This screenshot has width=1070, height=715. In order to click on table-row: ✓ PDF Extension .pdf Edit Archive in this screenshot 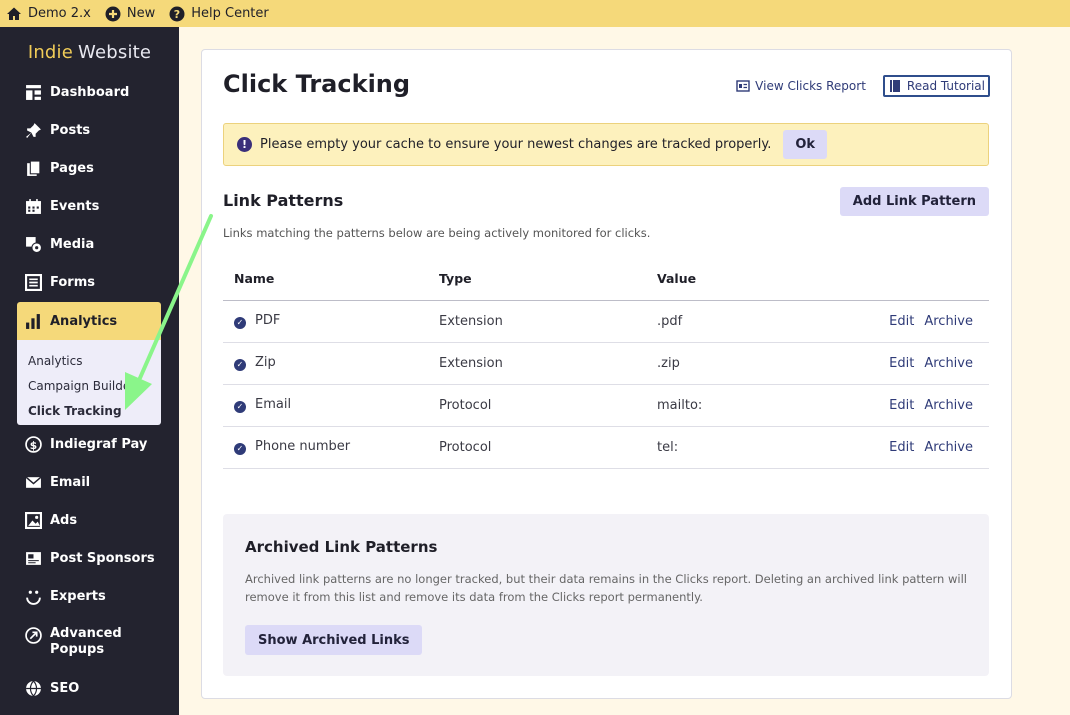, I will do `click(606, 321)`.